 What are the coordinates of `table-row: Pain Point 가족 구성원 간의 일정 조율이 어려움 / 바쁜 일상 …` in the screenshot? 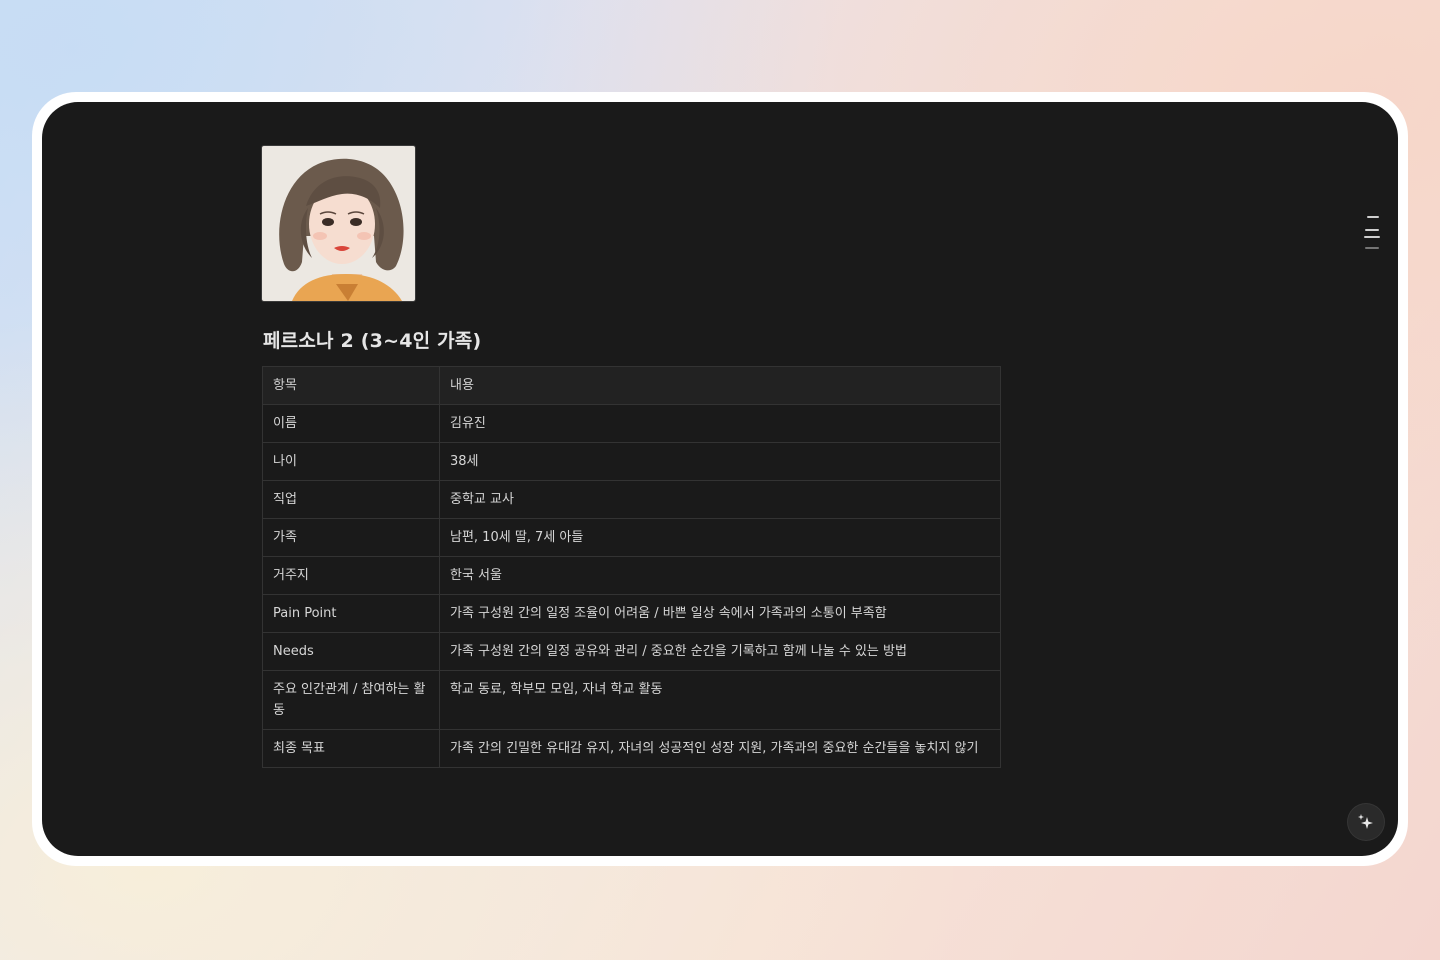 It's located at (631, 613).